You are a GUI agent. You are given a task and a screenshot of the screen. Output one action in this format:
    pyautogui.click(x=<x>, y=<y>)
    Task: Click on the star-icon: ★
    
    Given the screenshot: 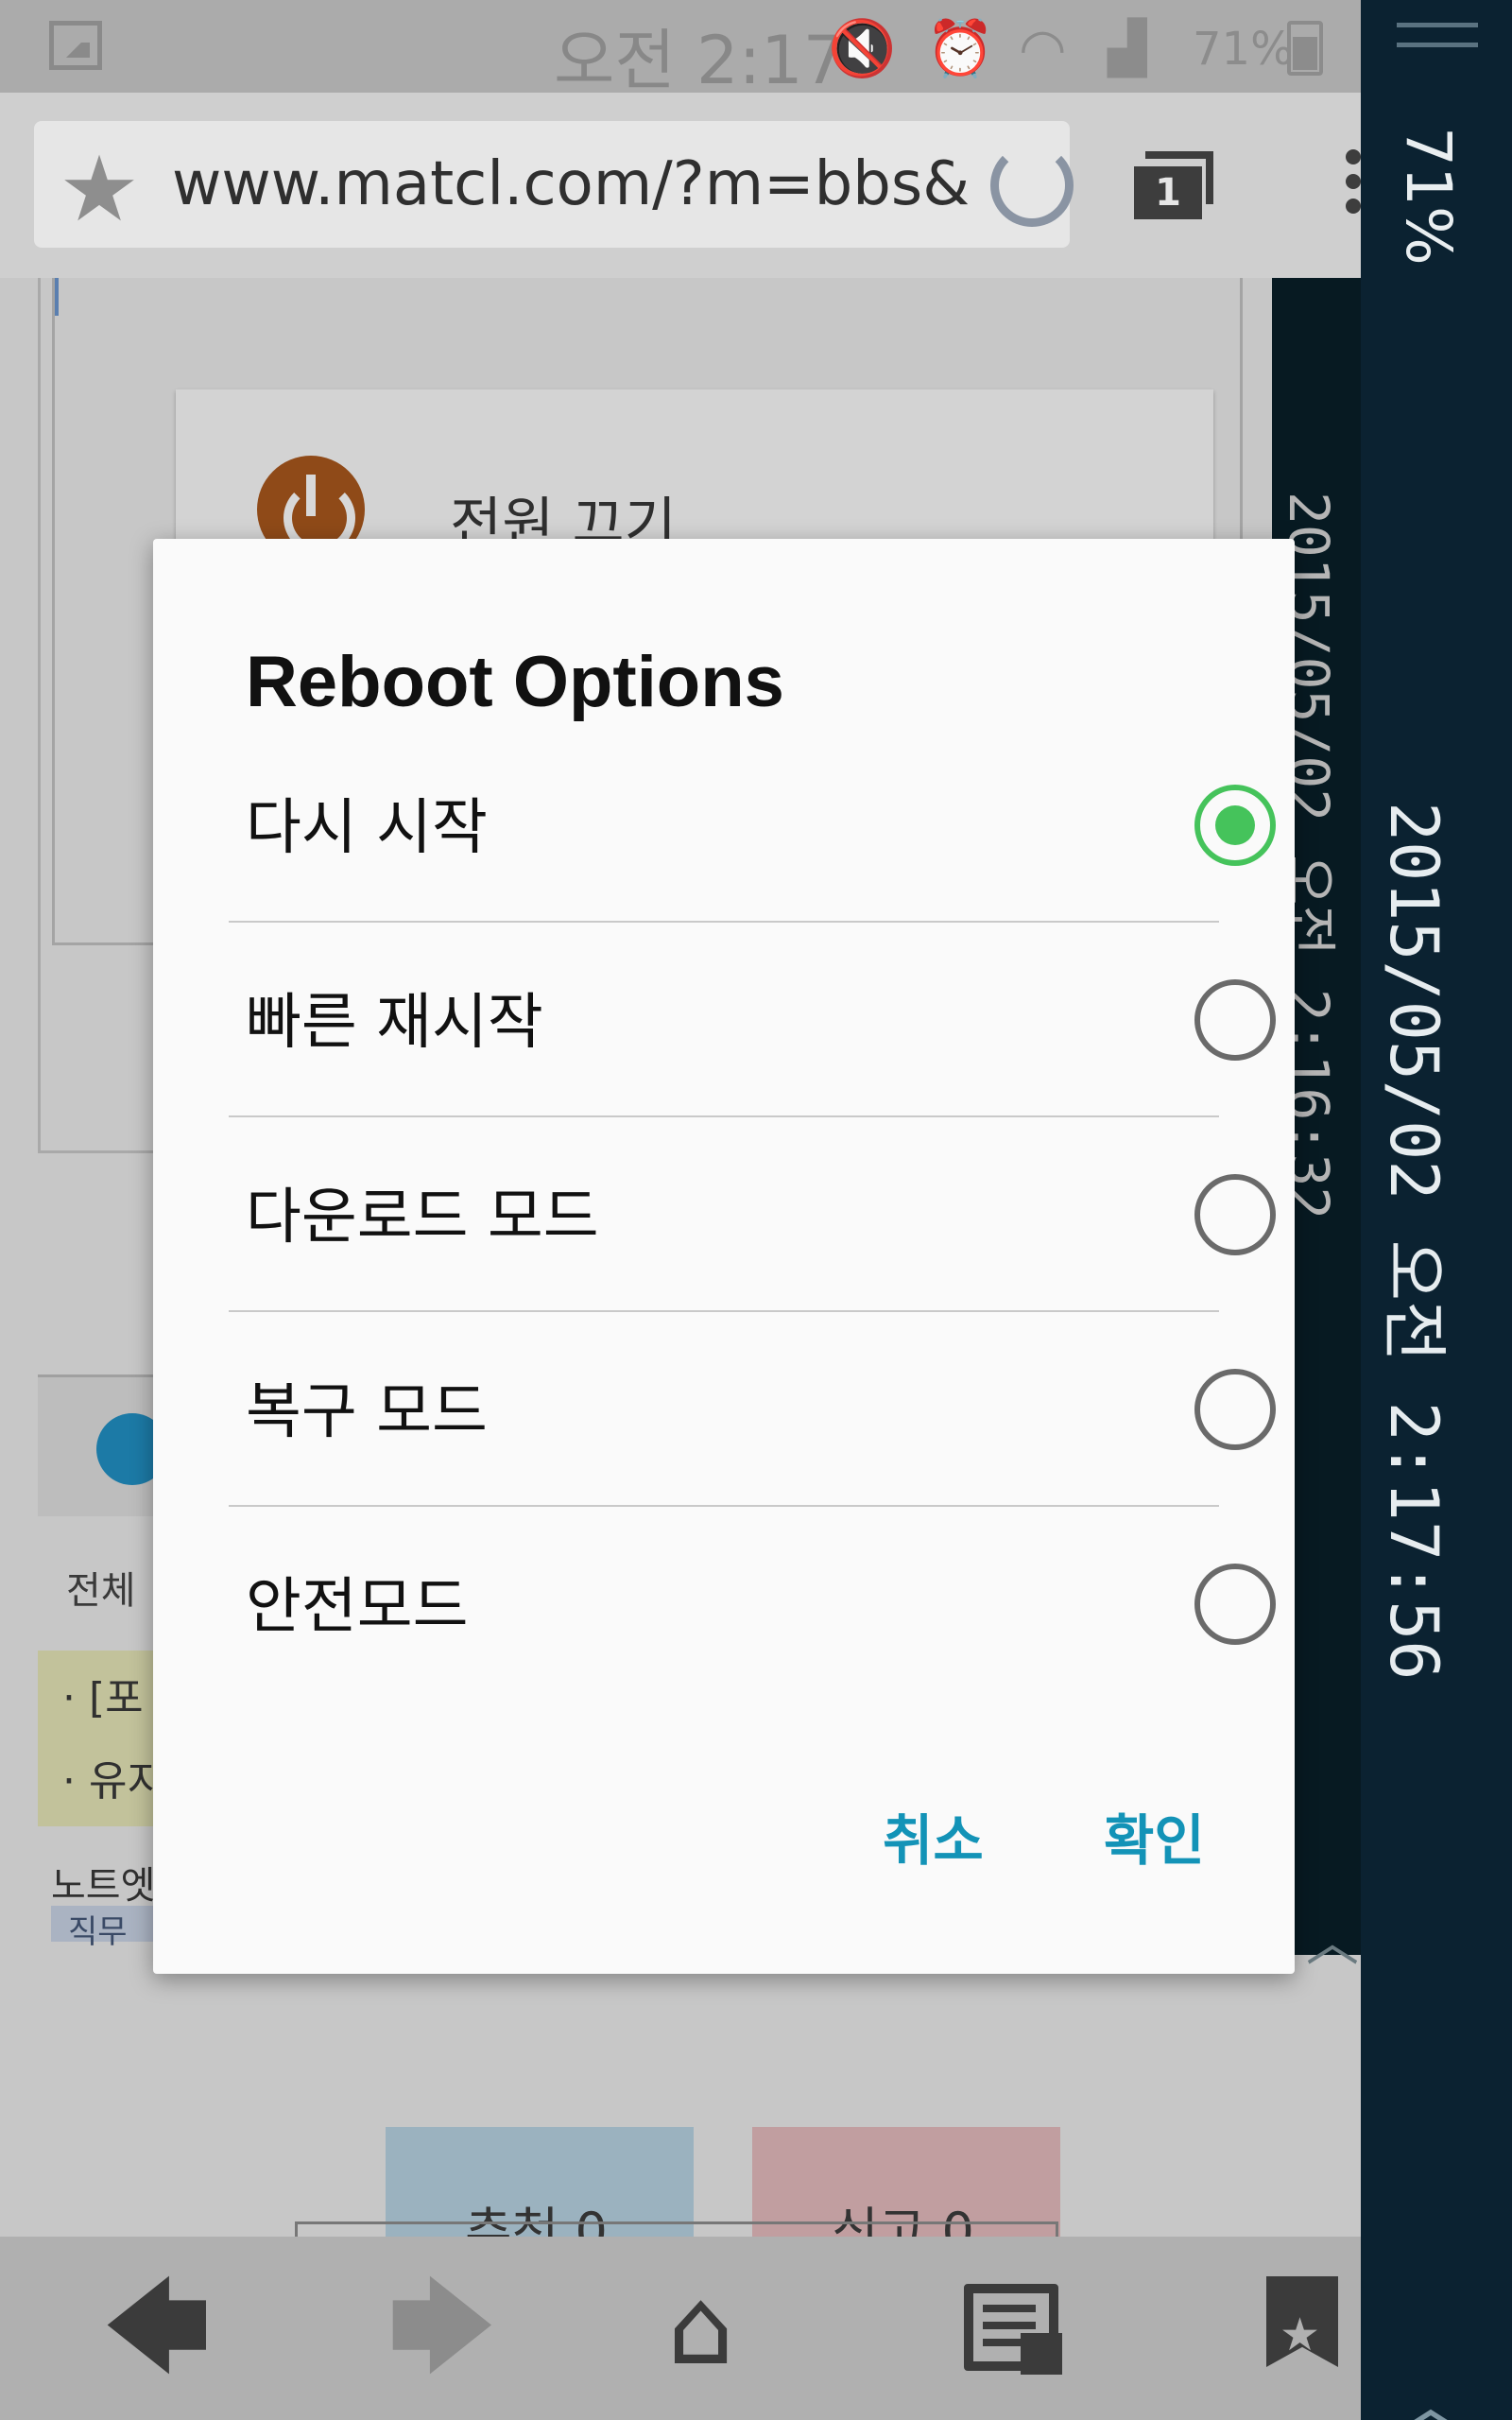 What is the action you would take?
    pyautogui.click(x=99, y=189)
    